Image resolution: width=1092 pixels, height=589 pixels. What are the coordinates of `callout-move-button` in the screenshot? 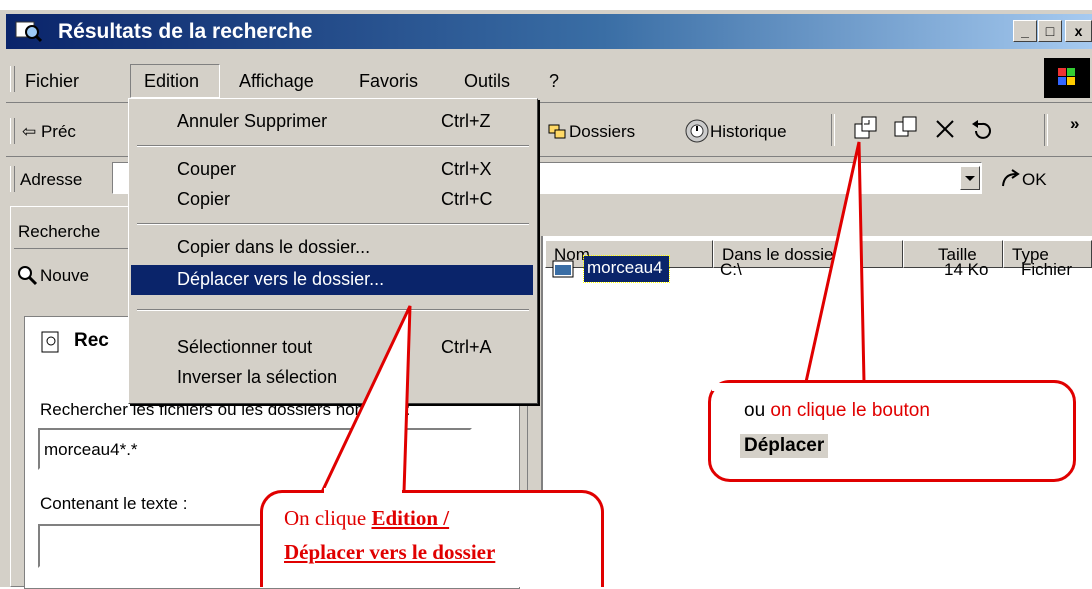 It's located at (892, 431).